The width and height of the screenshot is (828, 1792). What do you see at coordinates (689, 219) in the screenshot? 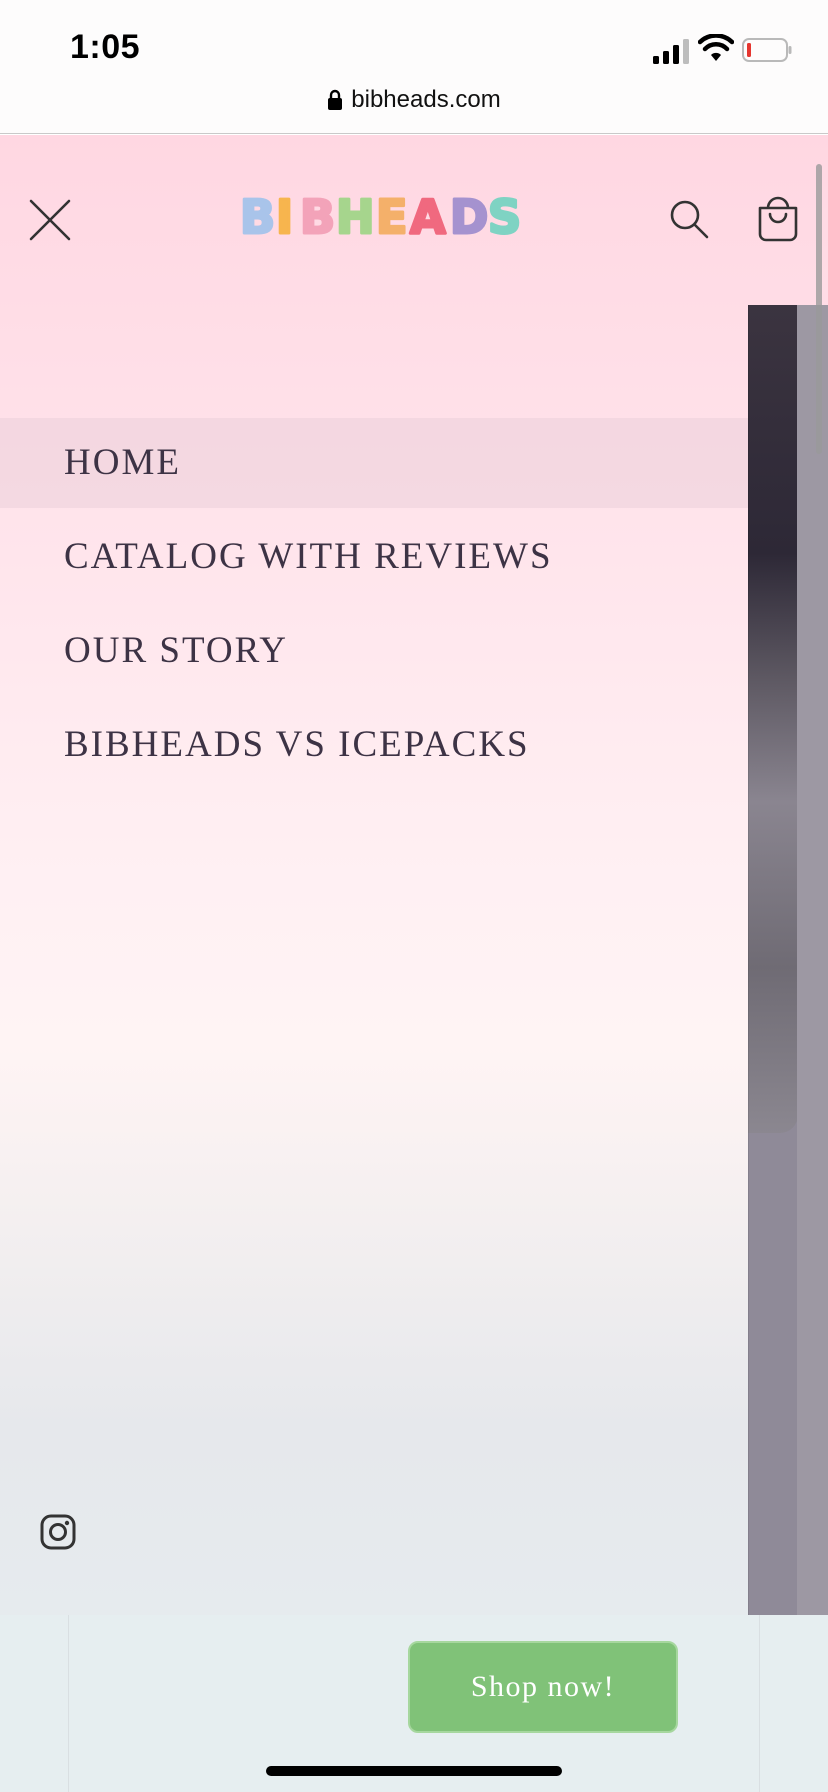
I see `search-icon` at bounding box center [689, 219].